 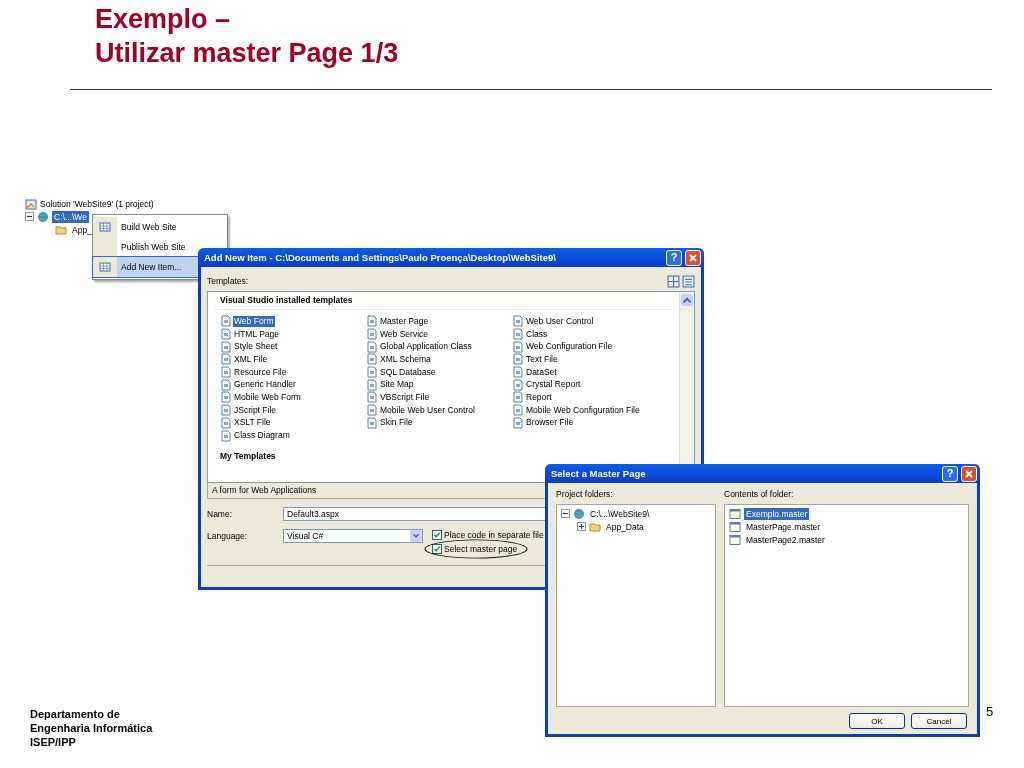 I want to click on template-item: Skin File, so click(x=396, y=423).